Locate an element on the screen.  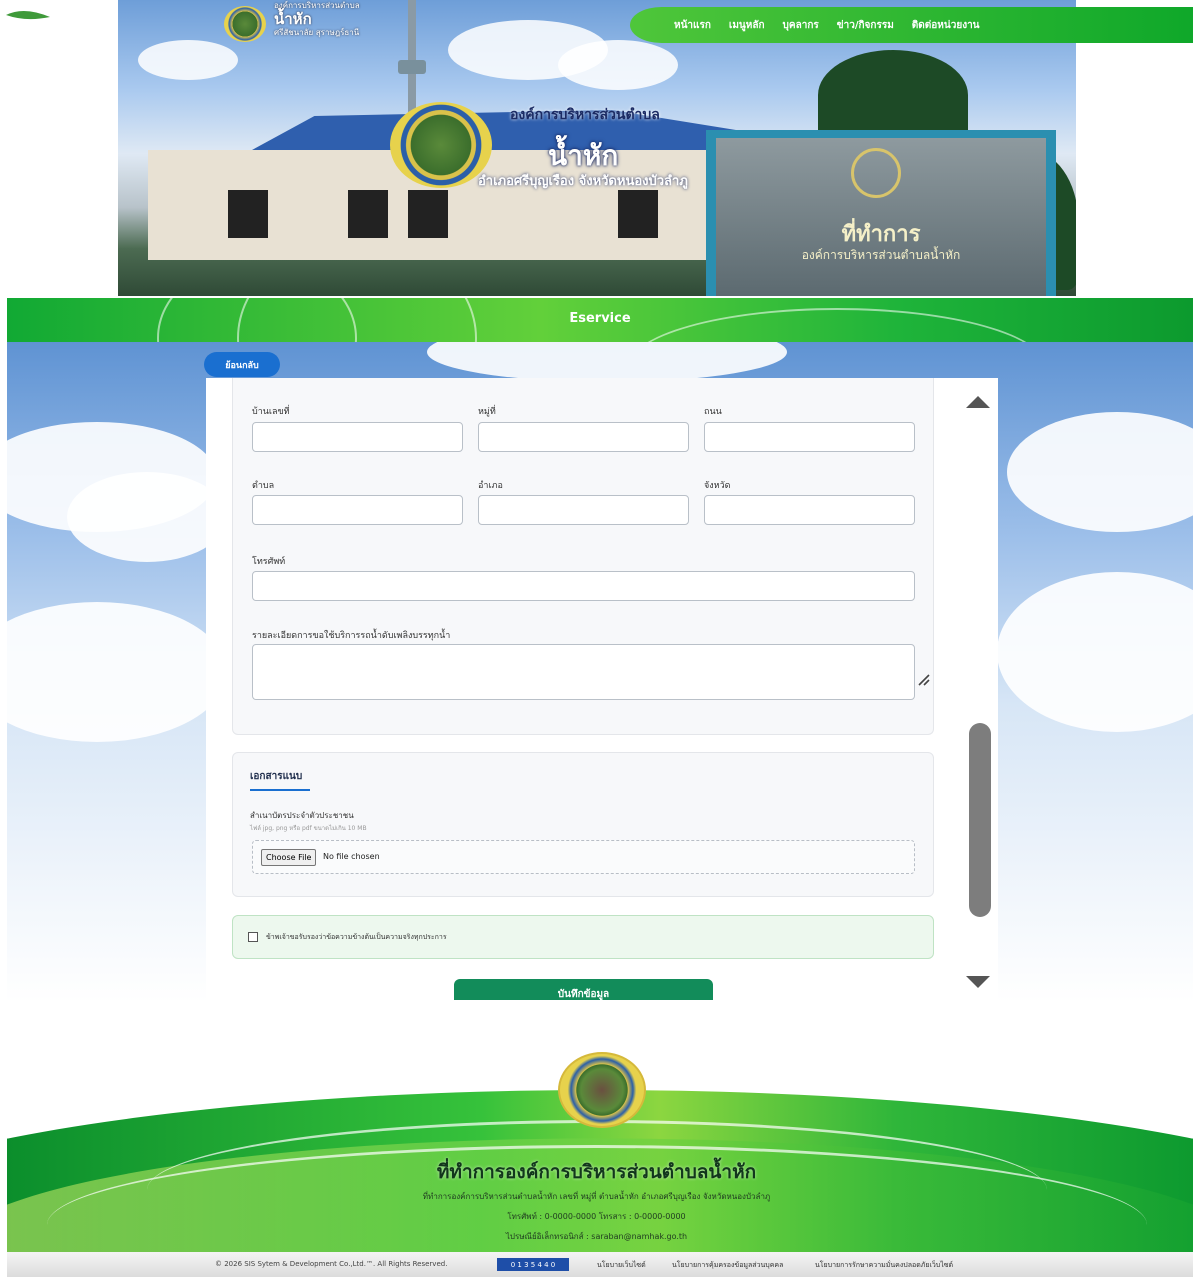
nav-main-menu: เมนูหลัก is located at coordinates (747, 25).